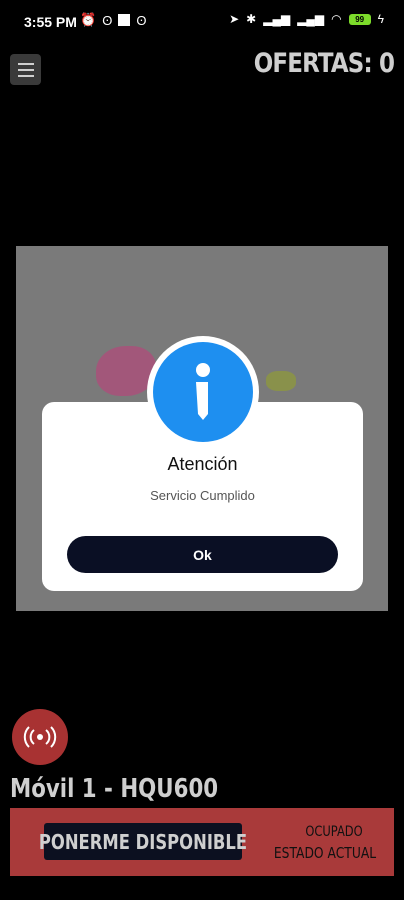 The height and width of the screenshot is (900, 404). Describe the element at coordinates (336, 19) in the screenshot. I see `wifi-icon: ◠` at that location.